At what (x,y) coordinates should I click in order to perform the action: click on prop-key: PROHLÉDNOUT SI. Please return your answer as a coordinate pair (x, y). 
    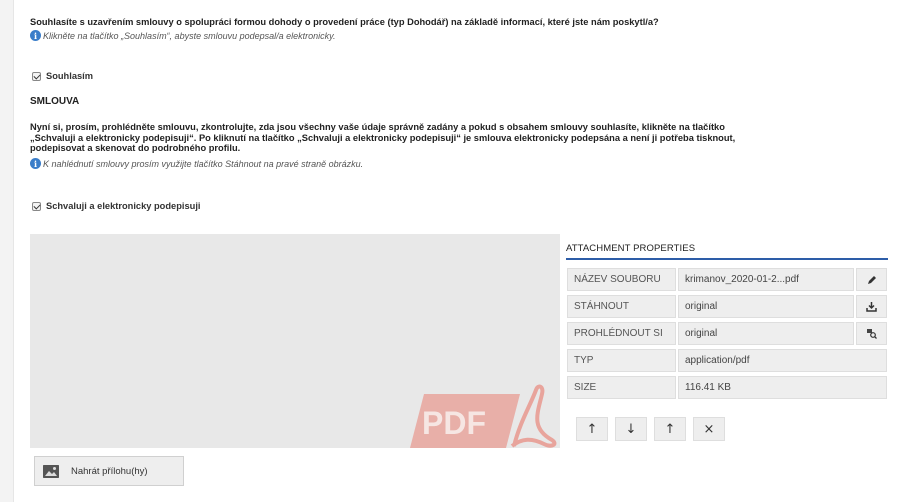
    Looking at the image, I should click on (621, 333).